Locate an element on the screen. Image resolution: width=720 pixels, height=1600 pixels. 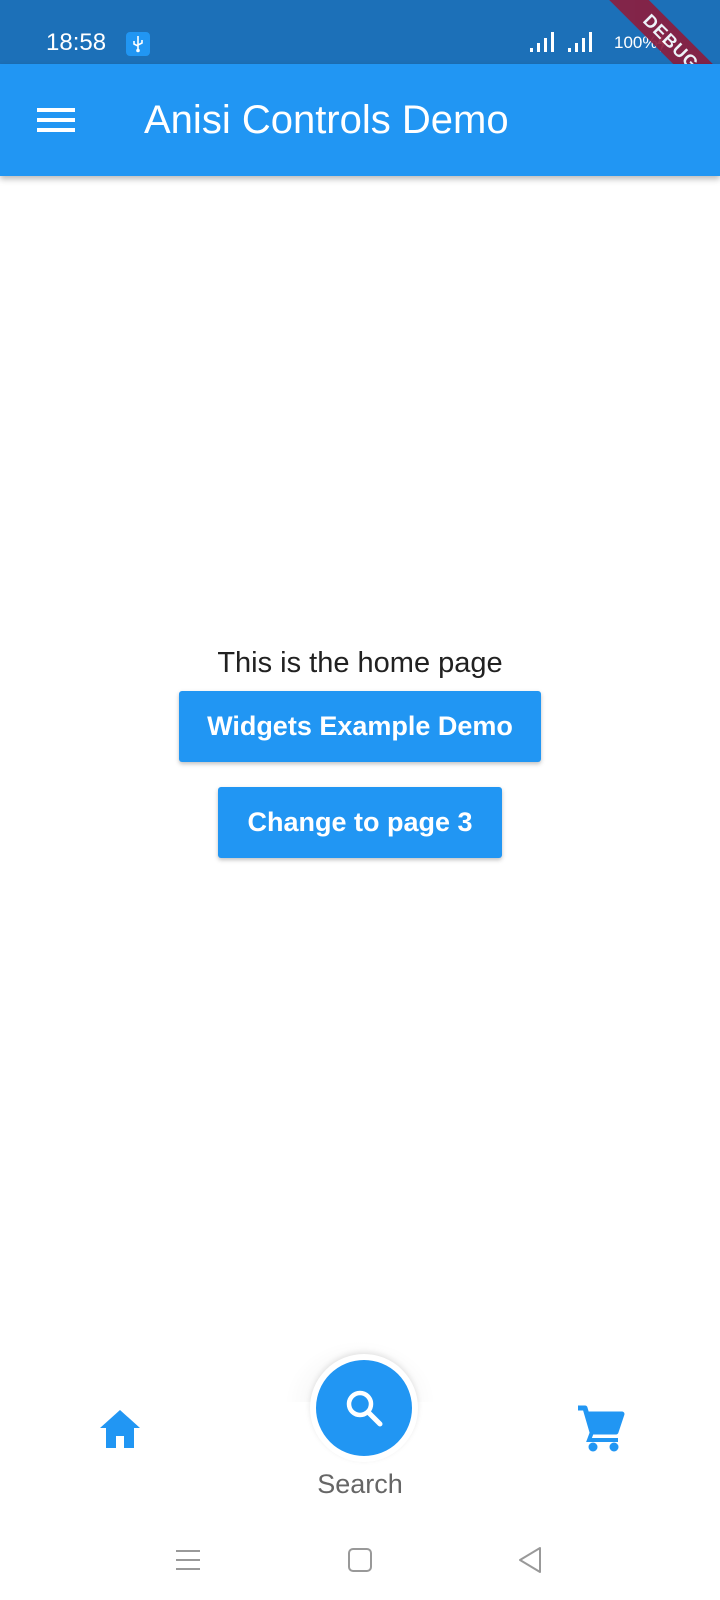
usb-icon is located at coordinates (138, 44).